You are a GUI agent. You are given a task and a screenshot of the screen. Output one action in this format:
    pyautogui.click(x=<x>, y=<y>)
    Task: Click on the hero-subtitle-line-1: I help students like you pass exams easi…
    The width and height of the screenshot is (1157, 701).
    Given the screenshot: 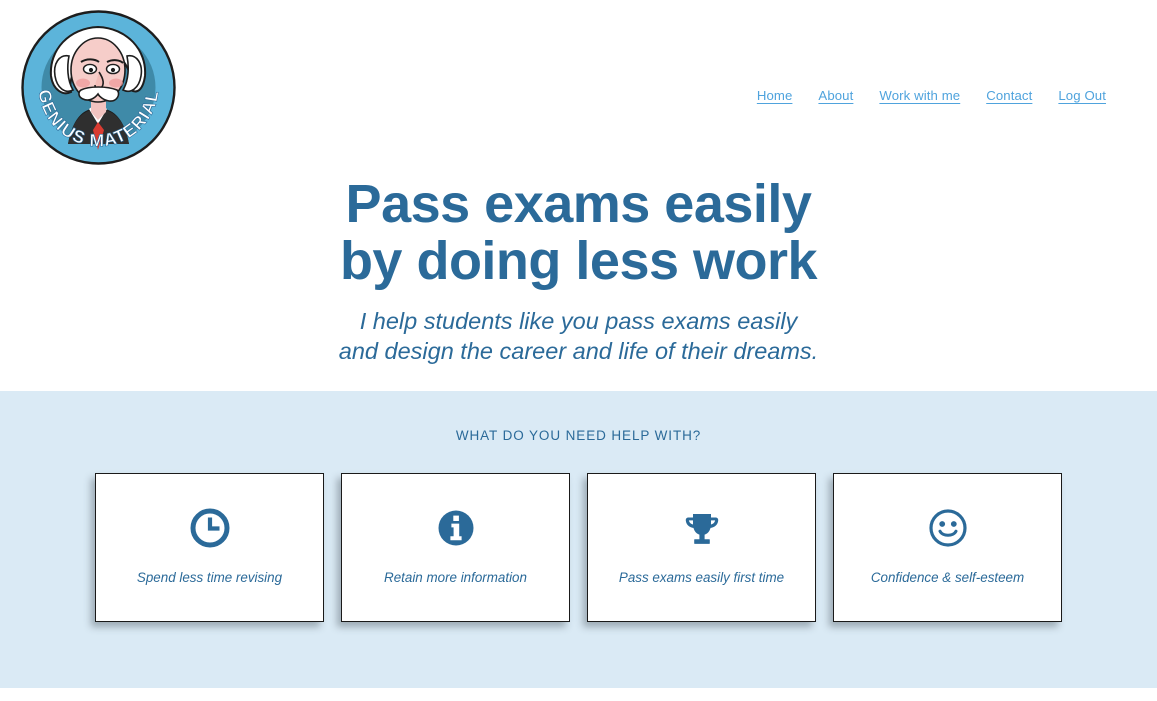 What is the action you would take?
    pyautogui.click(x=578, y=321)
    